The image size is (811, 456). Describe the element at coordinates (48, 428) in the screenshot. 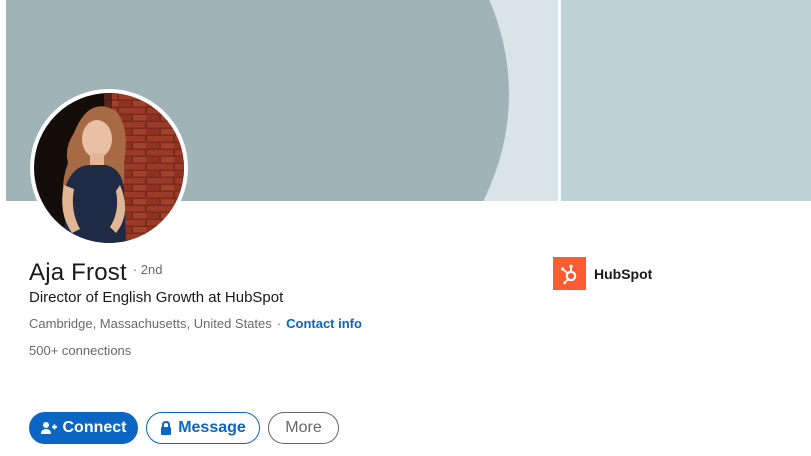

I see `add-person-icon` at that location.